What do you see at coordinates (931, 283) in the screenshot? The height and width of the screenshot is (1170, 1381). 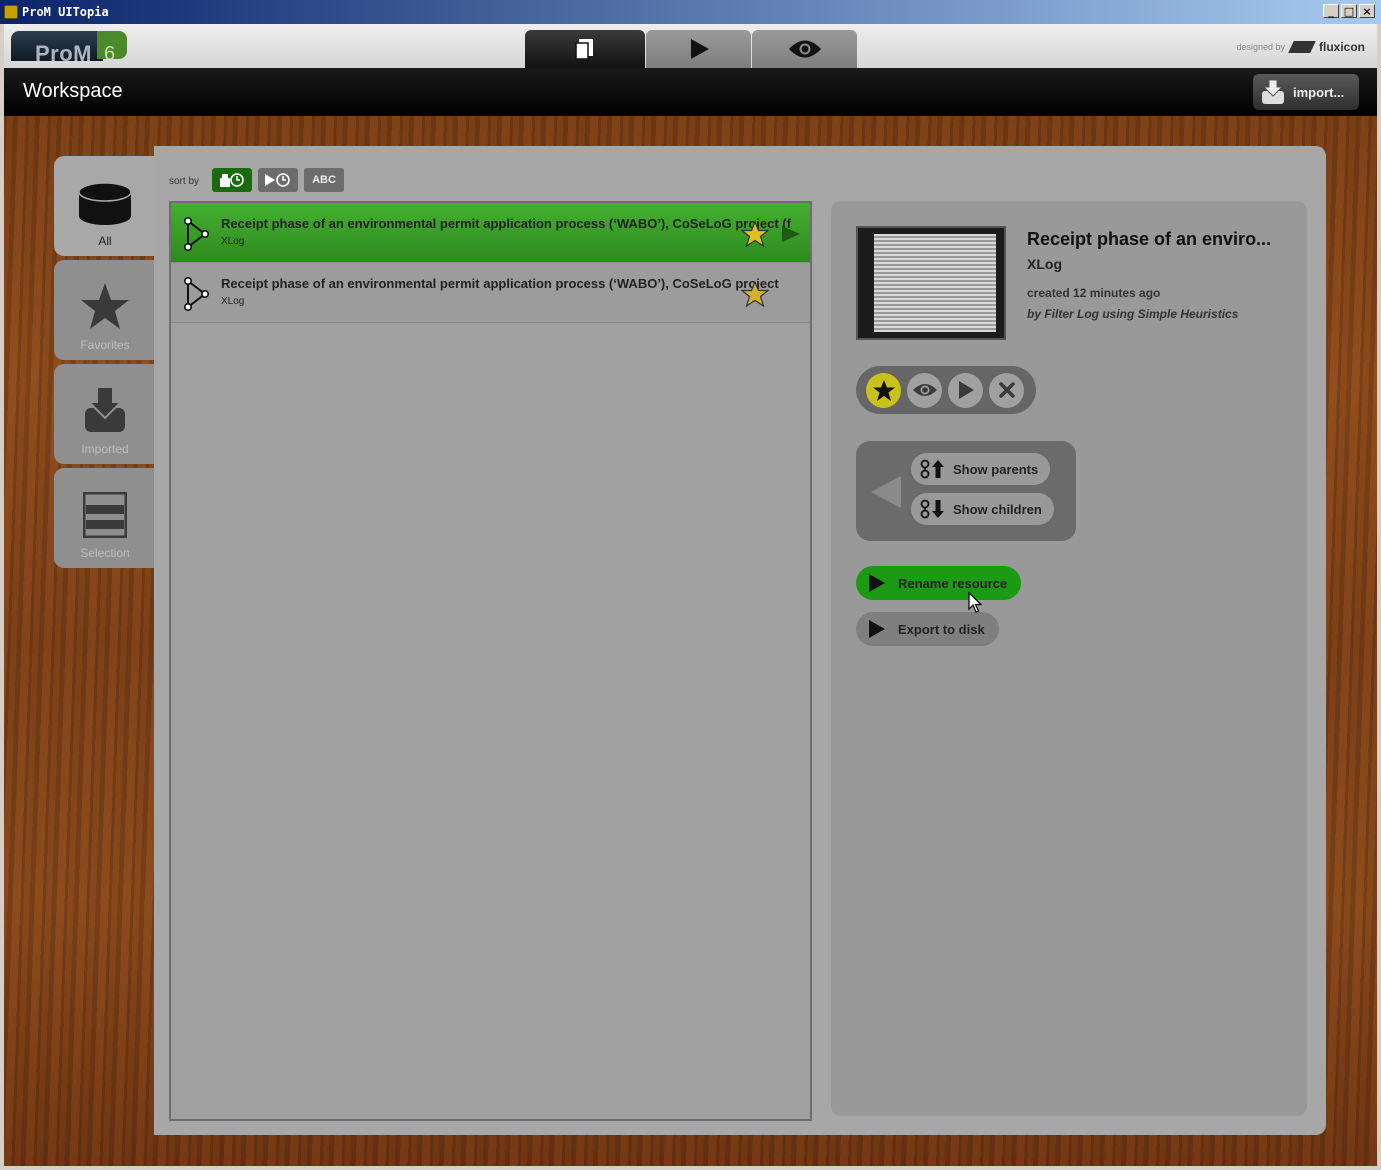 I see `resource-thumbnail` at bounding box center [931, 283].